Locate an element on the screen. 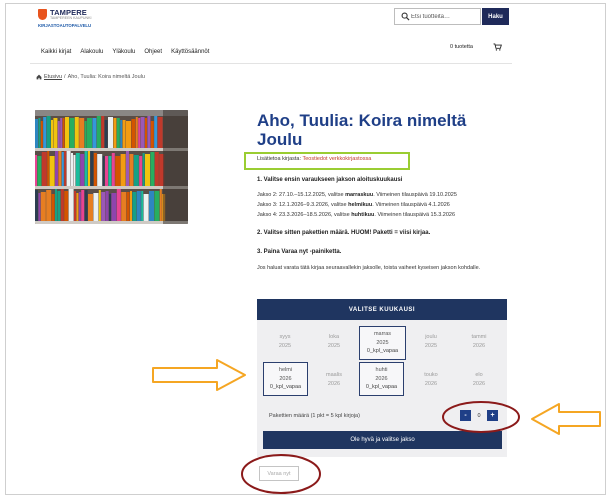  month-option-tammi: tammi 2026 is located at coordinates (479, 341).